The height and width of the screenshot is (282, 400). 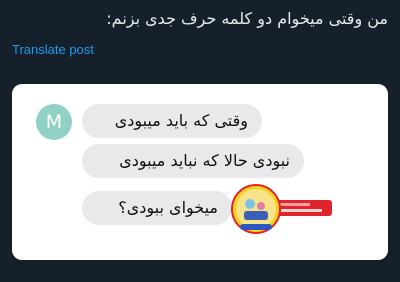 What do you see at coordinates (54, 122) in the screenshot?
I see `avatar: M` at bounding box center [54, 122].